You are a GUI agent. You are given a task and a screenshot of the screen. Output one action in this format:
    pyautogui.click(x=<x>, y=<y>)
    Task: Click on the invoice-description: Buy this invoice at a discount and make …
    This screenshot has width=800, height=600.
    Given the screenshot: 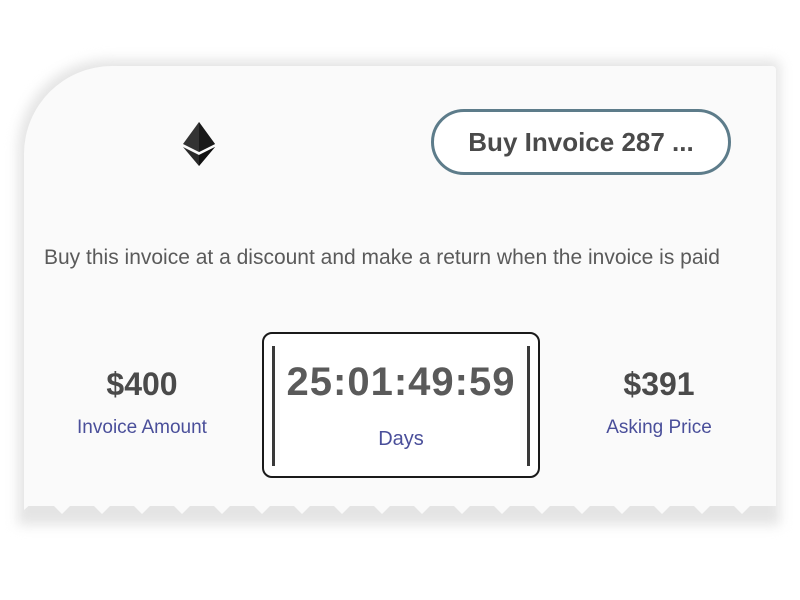 What is the action you would take?
    pyautogui.click(x=382, y=257)
    